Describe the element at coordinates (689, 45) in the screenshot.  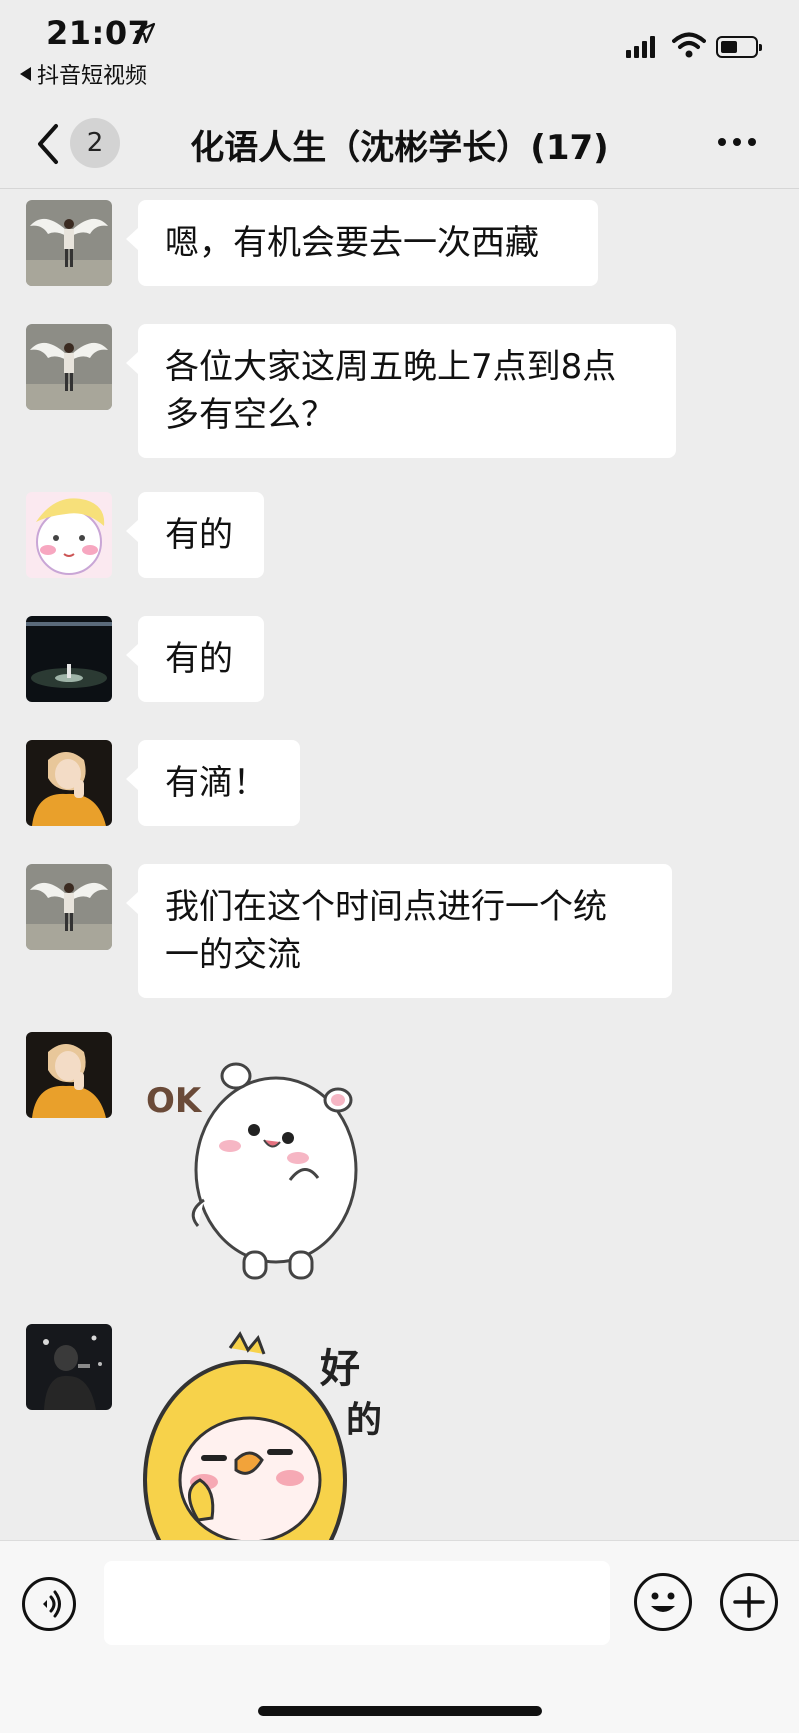
I see `wifi-icon` at that location.